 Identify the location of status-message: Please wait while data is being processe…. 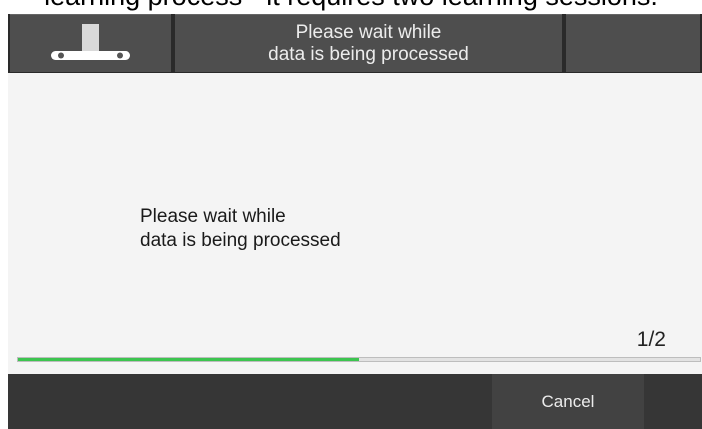
(240, 229).